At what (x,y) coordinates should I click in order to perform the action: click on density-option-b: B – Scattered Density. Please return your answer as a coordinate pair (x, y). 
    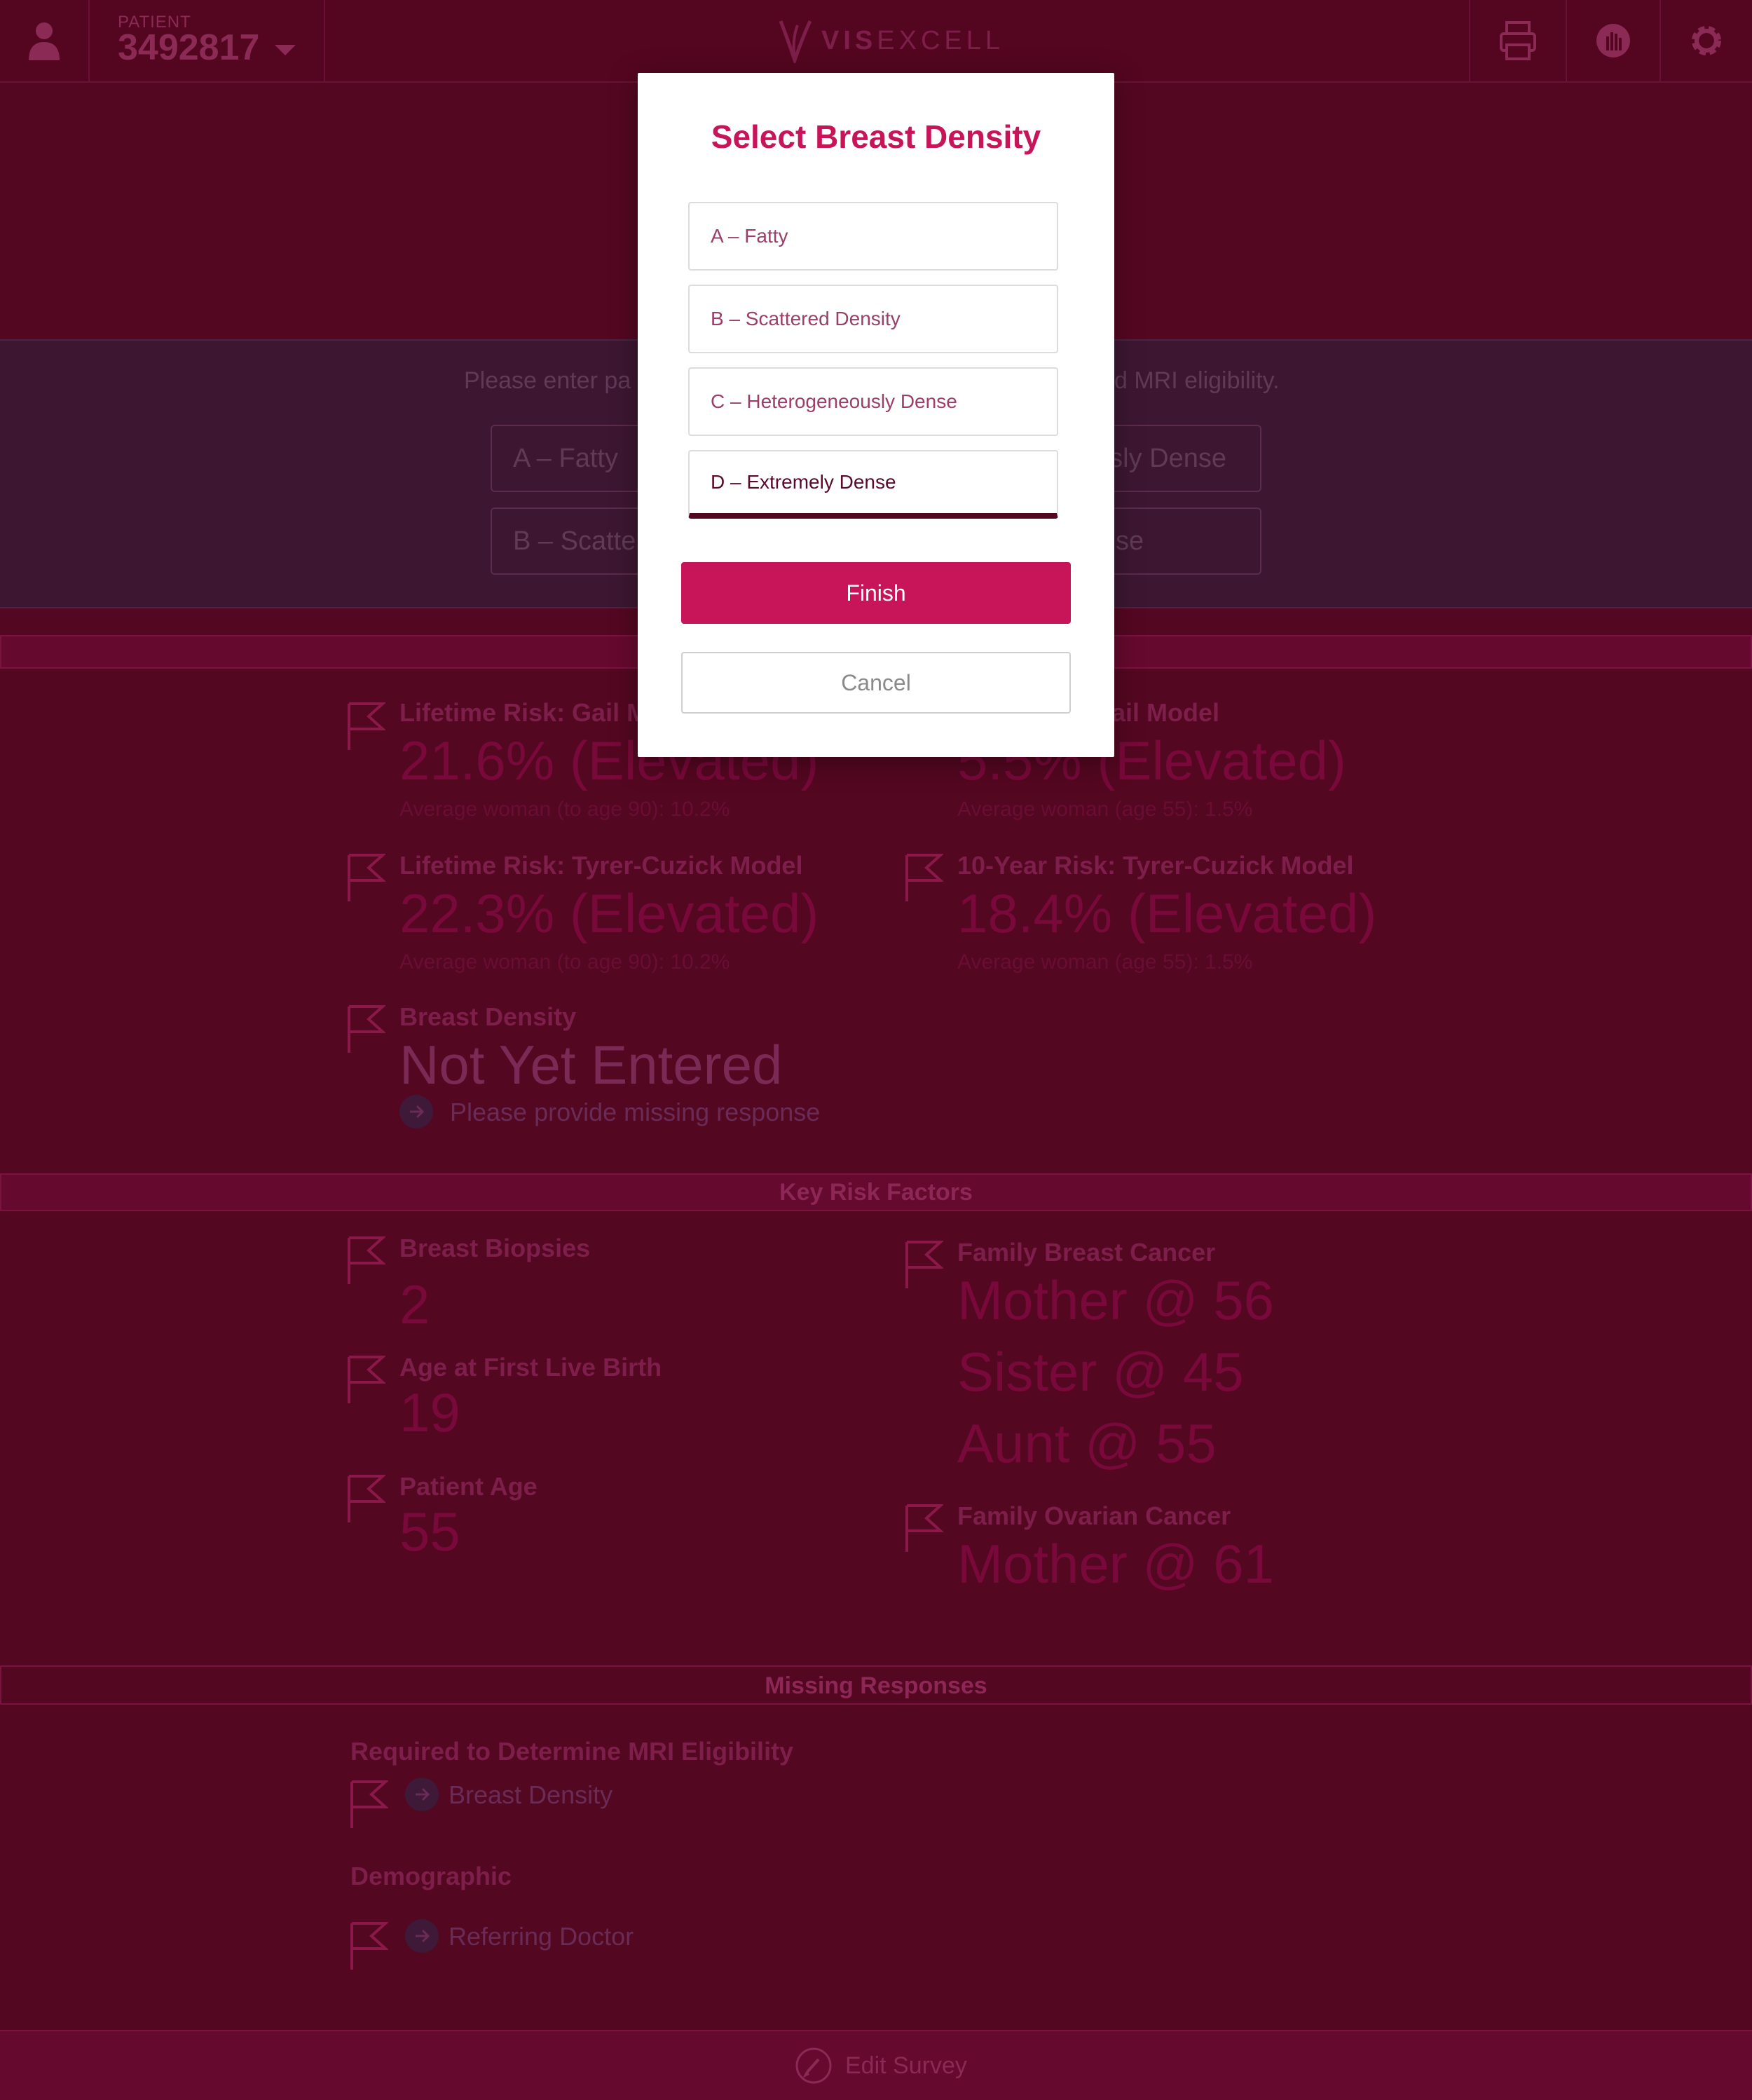
    Looking at the image, I should click on (873, 319).